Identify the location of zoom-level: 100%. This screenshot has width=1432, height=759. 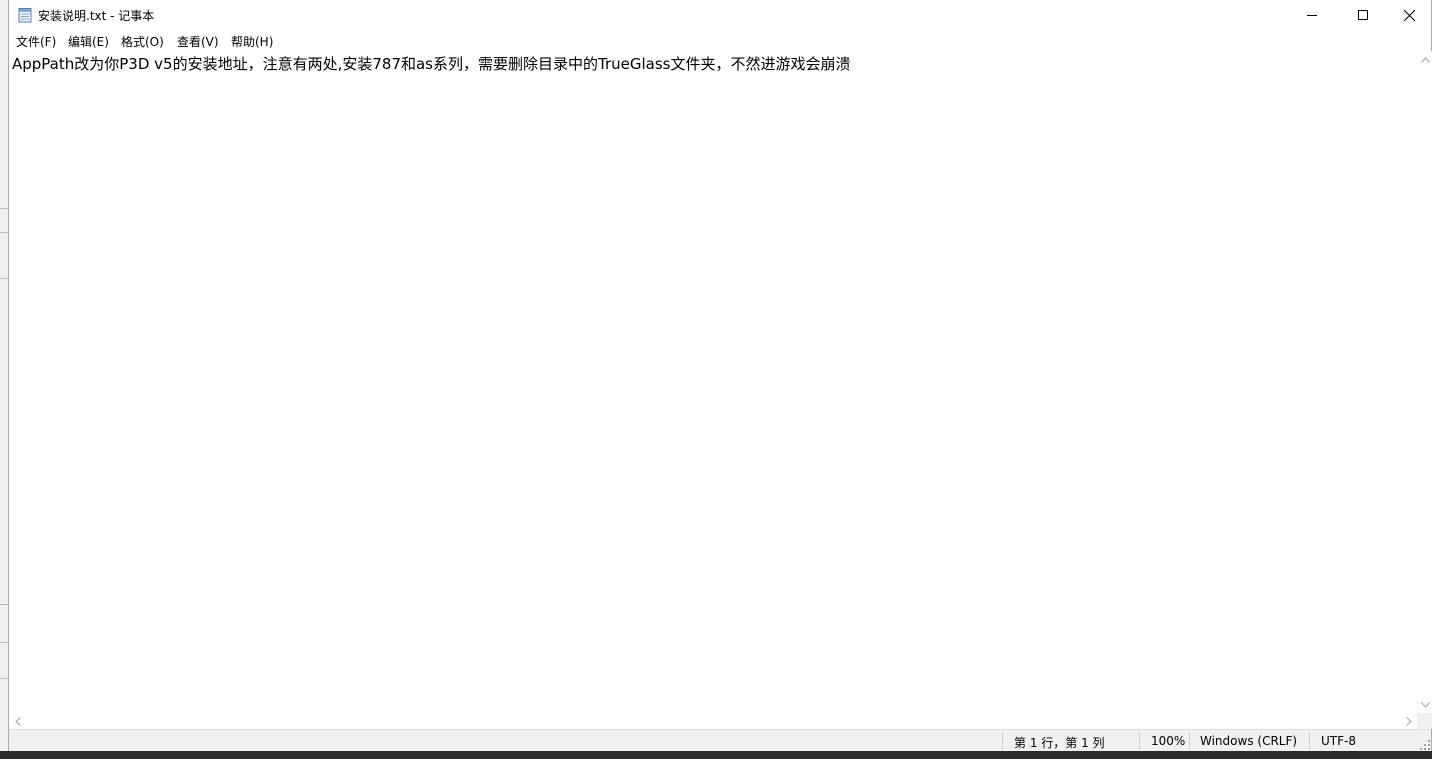
(1168, 741).